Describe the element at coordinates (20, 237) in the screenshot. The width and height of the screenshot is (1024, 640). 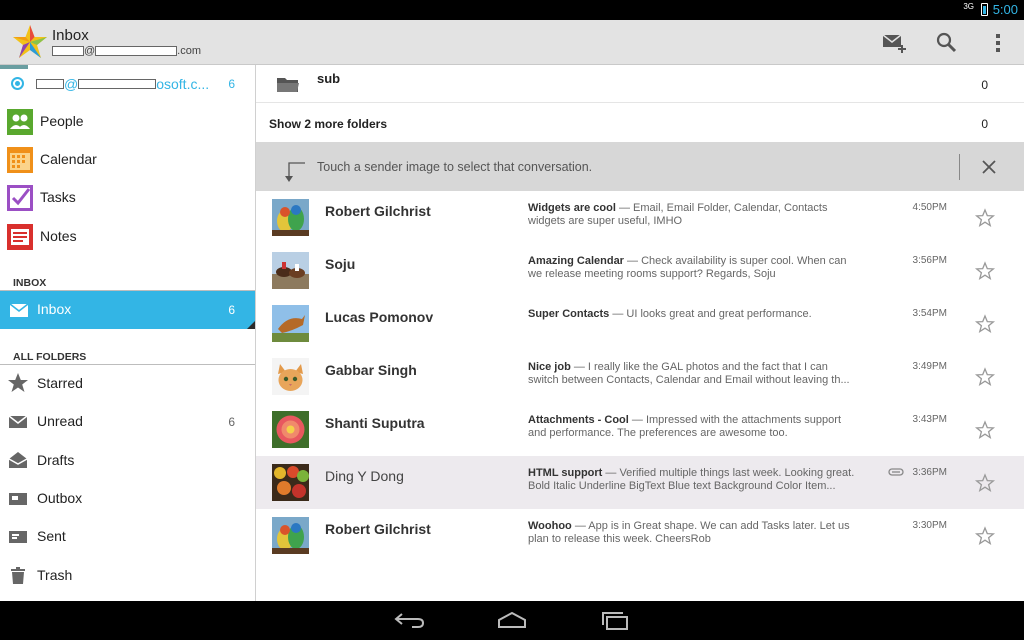
I see `notes-icon` at that location.